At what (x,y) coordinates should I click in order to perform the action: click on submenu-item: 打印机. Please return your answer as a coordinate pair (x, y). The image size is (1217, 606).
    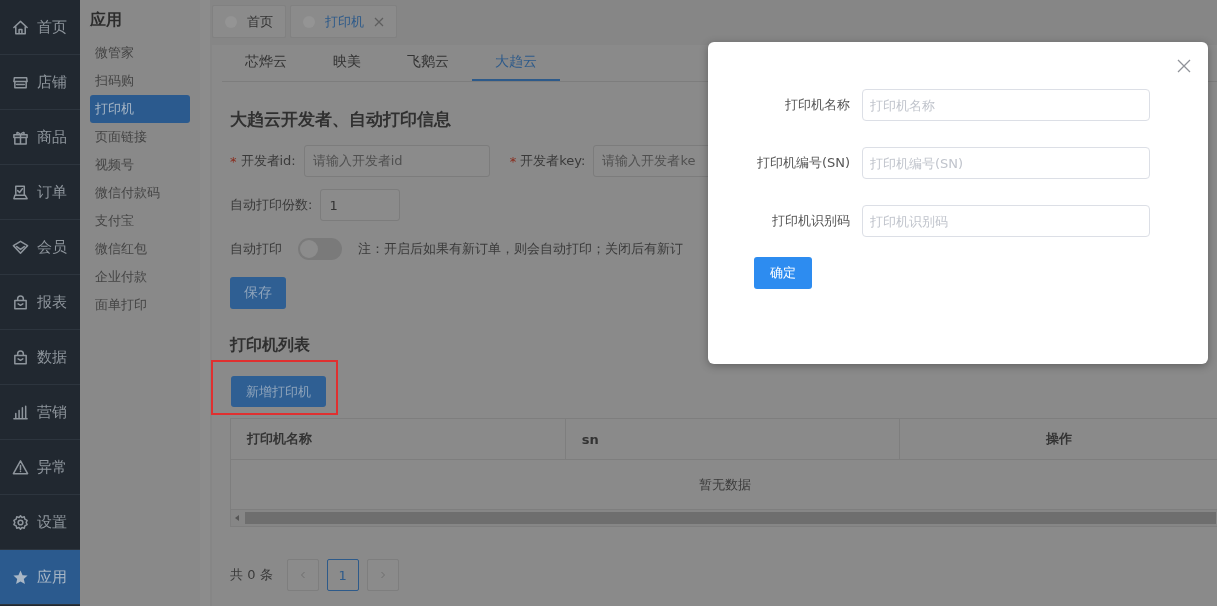
    Looking at the image, I should click on (140, 109).